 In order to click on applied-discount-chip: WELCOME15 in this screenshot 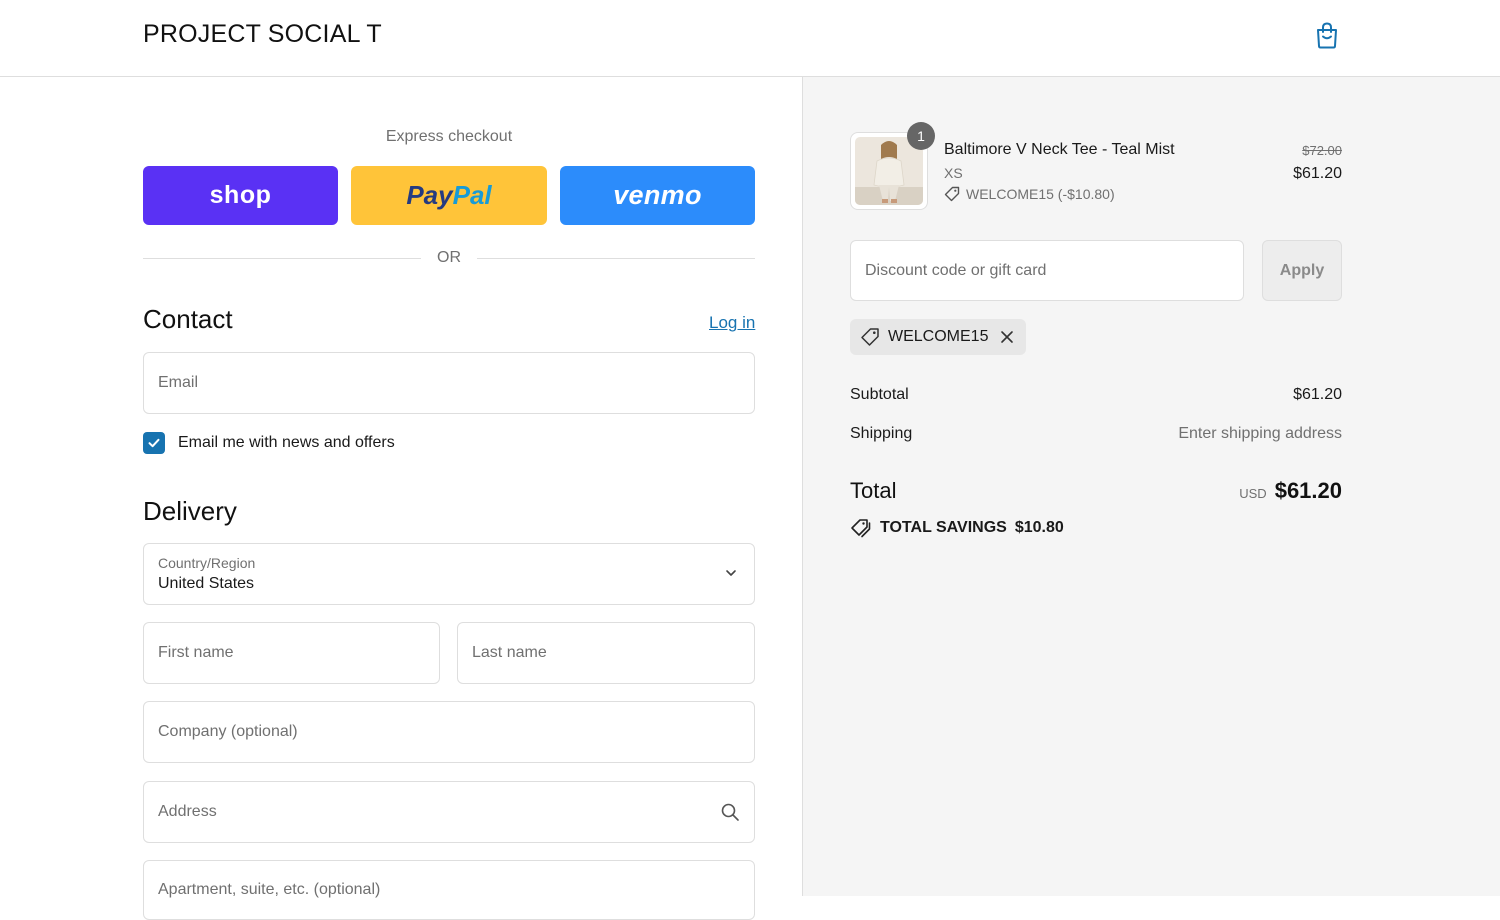, I will do `click(938, 337)`.